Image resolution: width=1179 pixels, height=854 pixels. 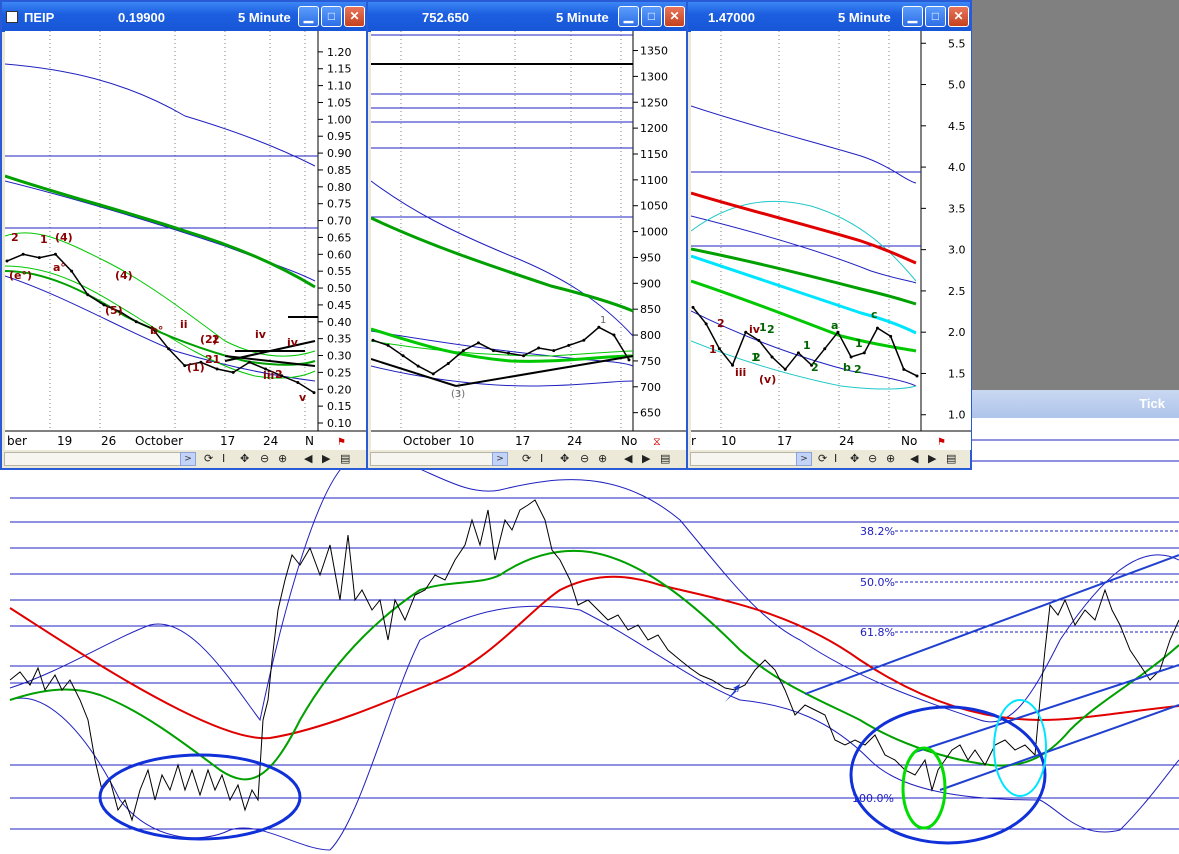 I want to click on window-2-price: 752.650, so click(x=445, y=17).